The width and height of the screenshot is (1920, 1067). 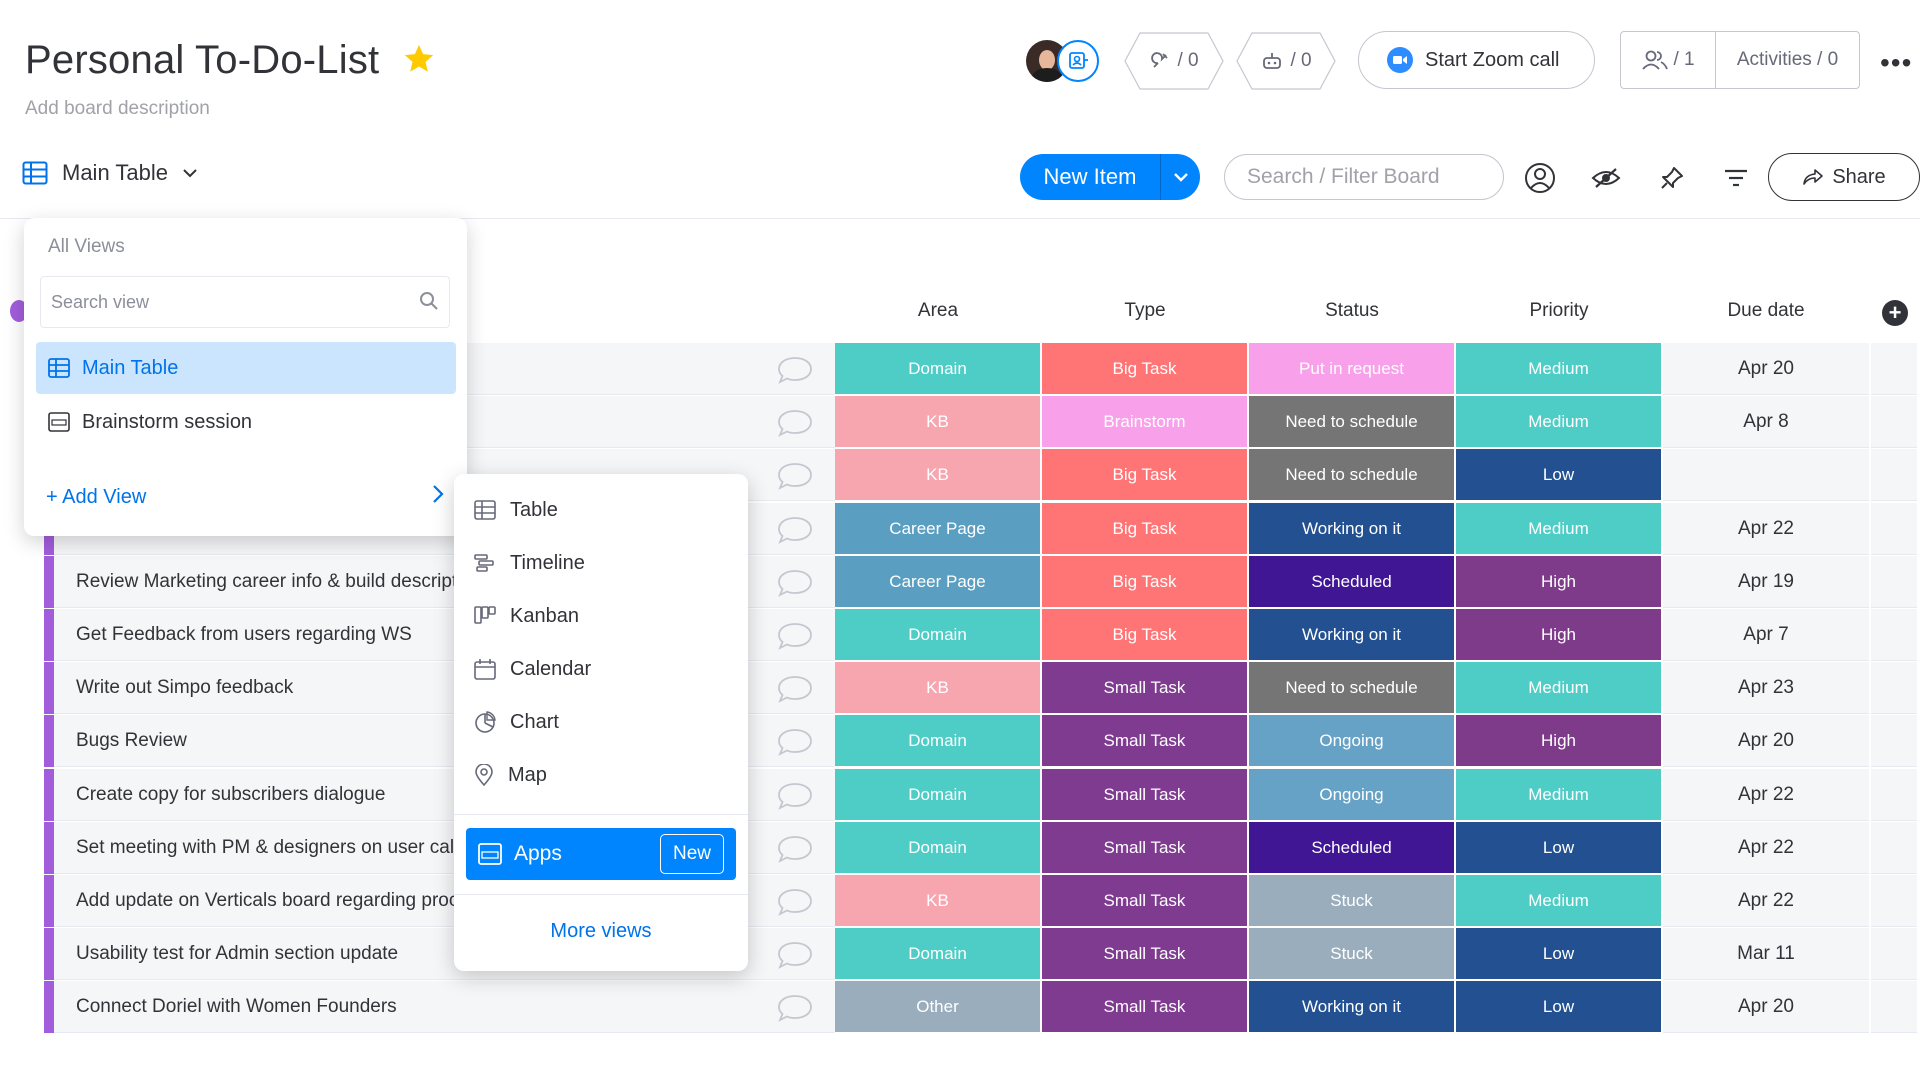 What do you see at coordinates (202, 60) in the screenshot?
I see `board-title: Personal To-Do-List` at bounding box center [202, 60].